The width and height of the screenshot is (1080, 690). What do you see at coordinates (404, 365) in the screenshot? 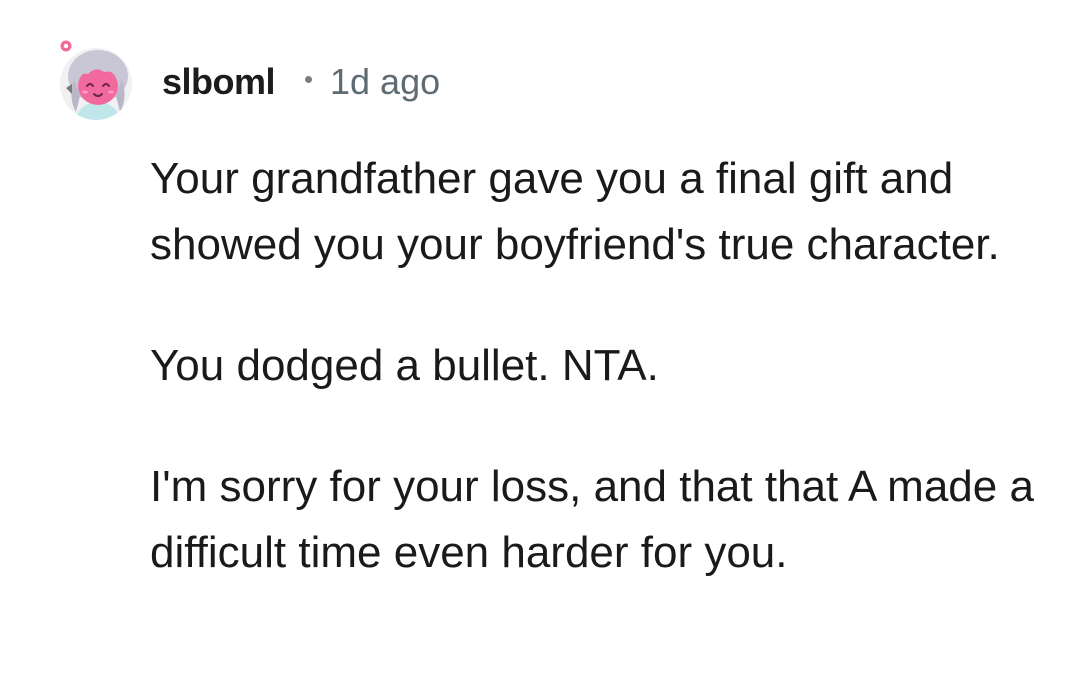
I see `comment-paragraph: You dodged a bullet. NTA.` at bounding box center [404, 365].